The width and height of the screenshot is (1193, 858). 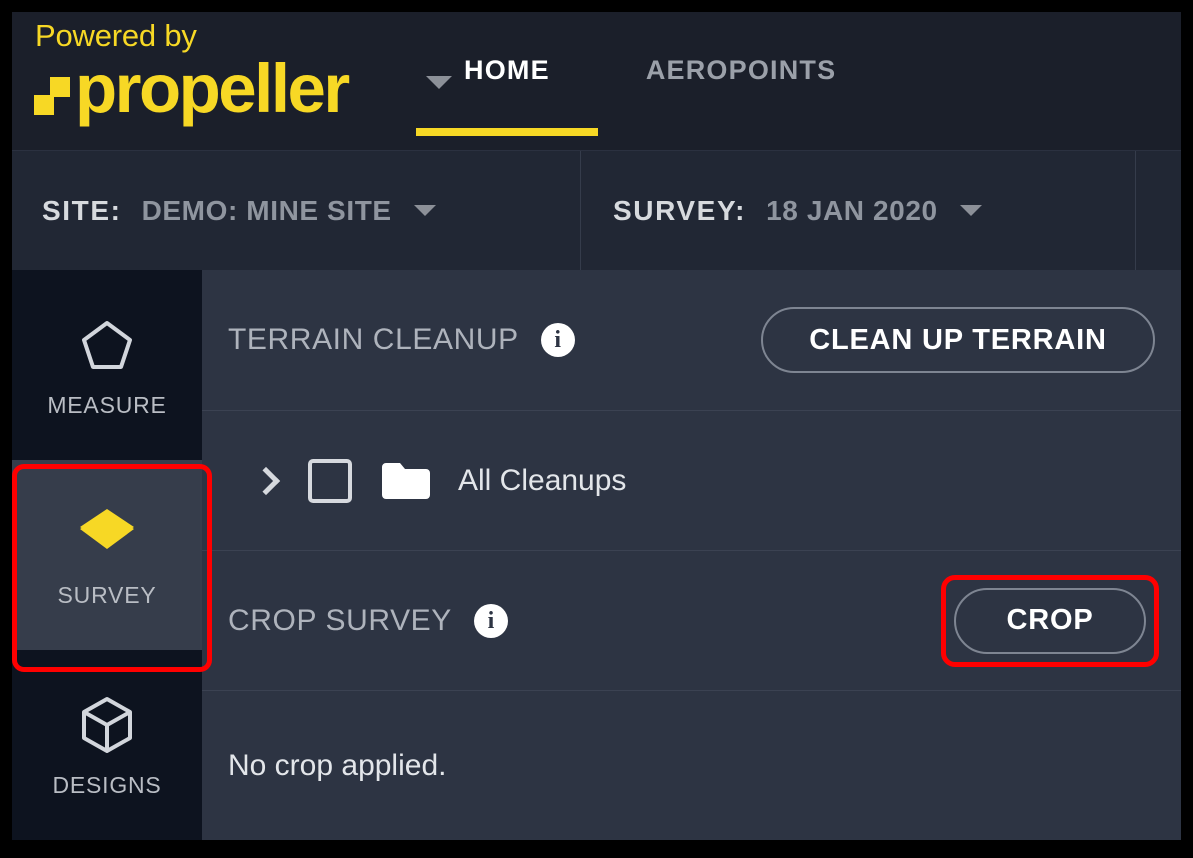 I want to click on left-sidebar: MEASURE SURVEY DESIGNS, so click(x=107, y=555).